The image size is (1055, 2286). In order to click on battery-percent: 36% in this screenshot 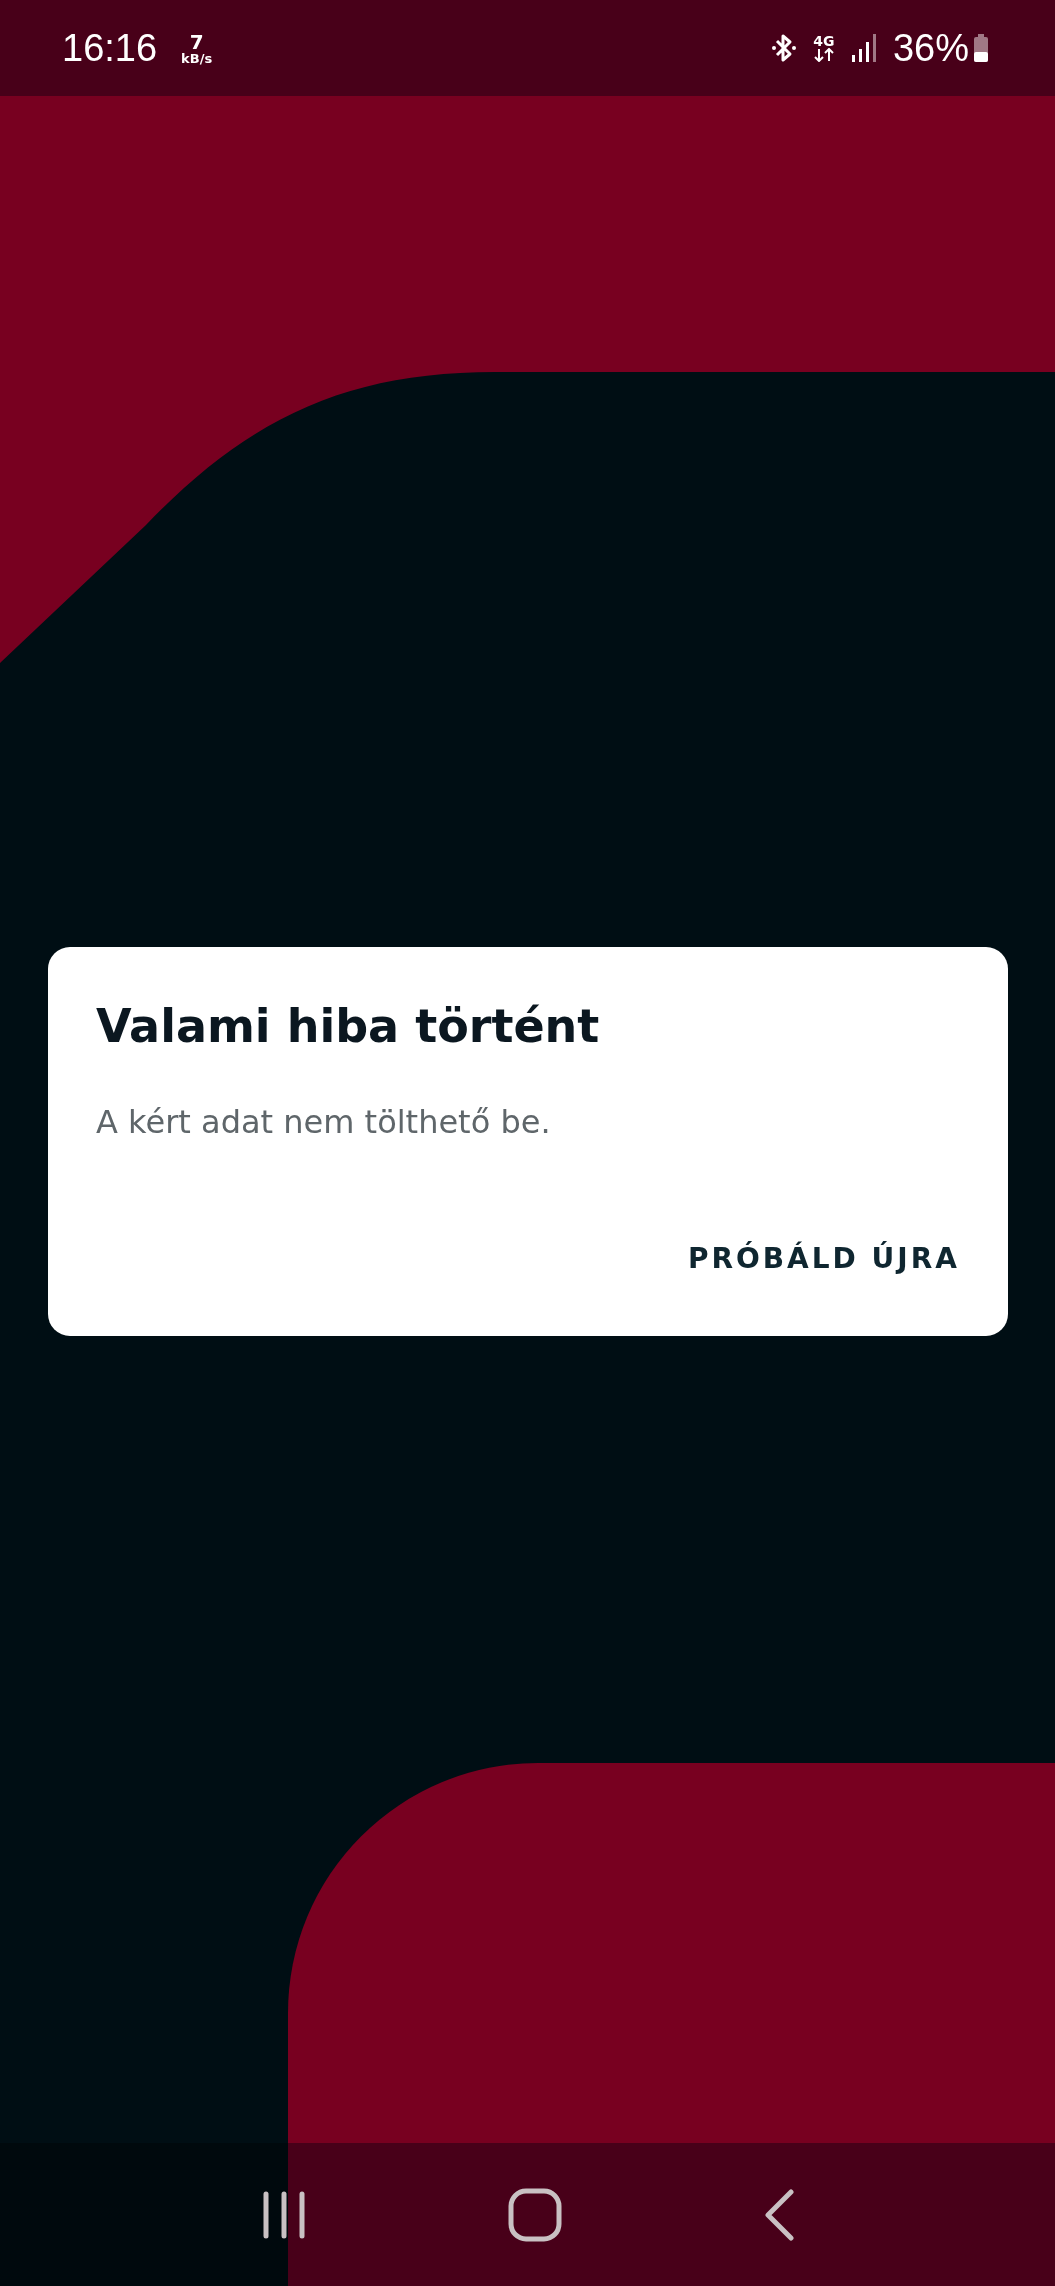, I will do `click(930, 48)`.